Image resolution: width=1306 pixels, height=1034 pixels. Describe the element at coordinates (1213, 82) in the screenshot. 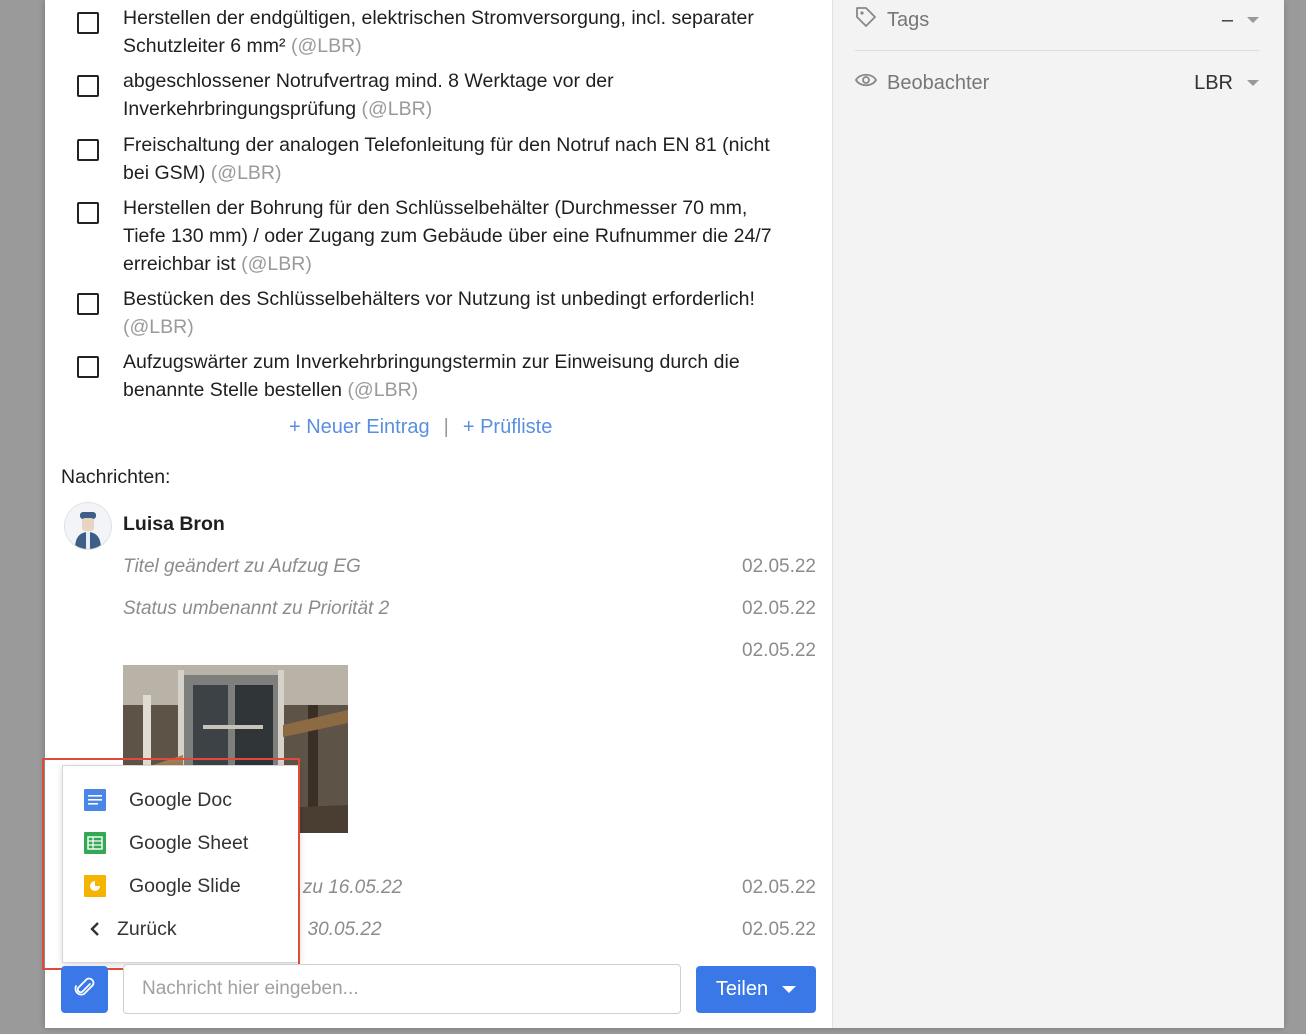

I see `watchers-value: LBR` at that location.